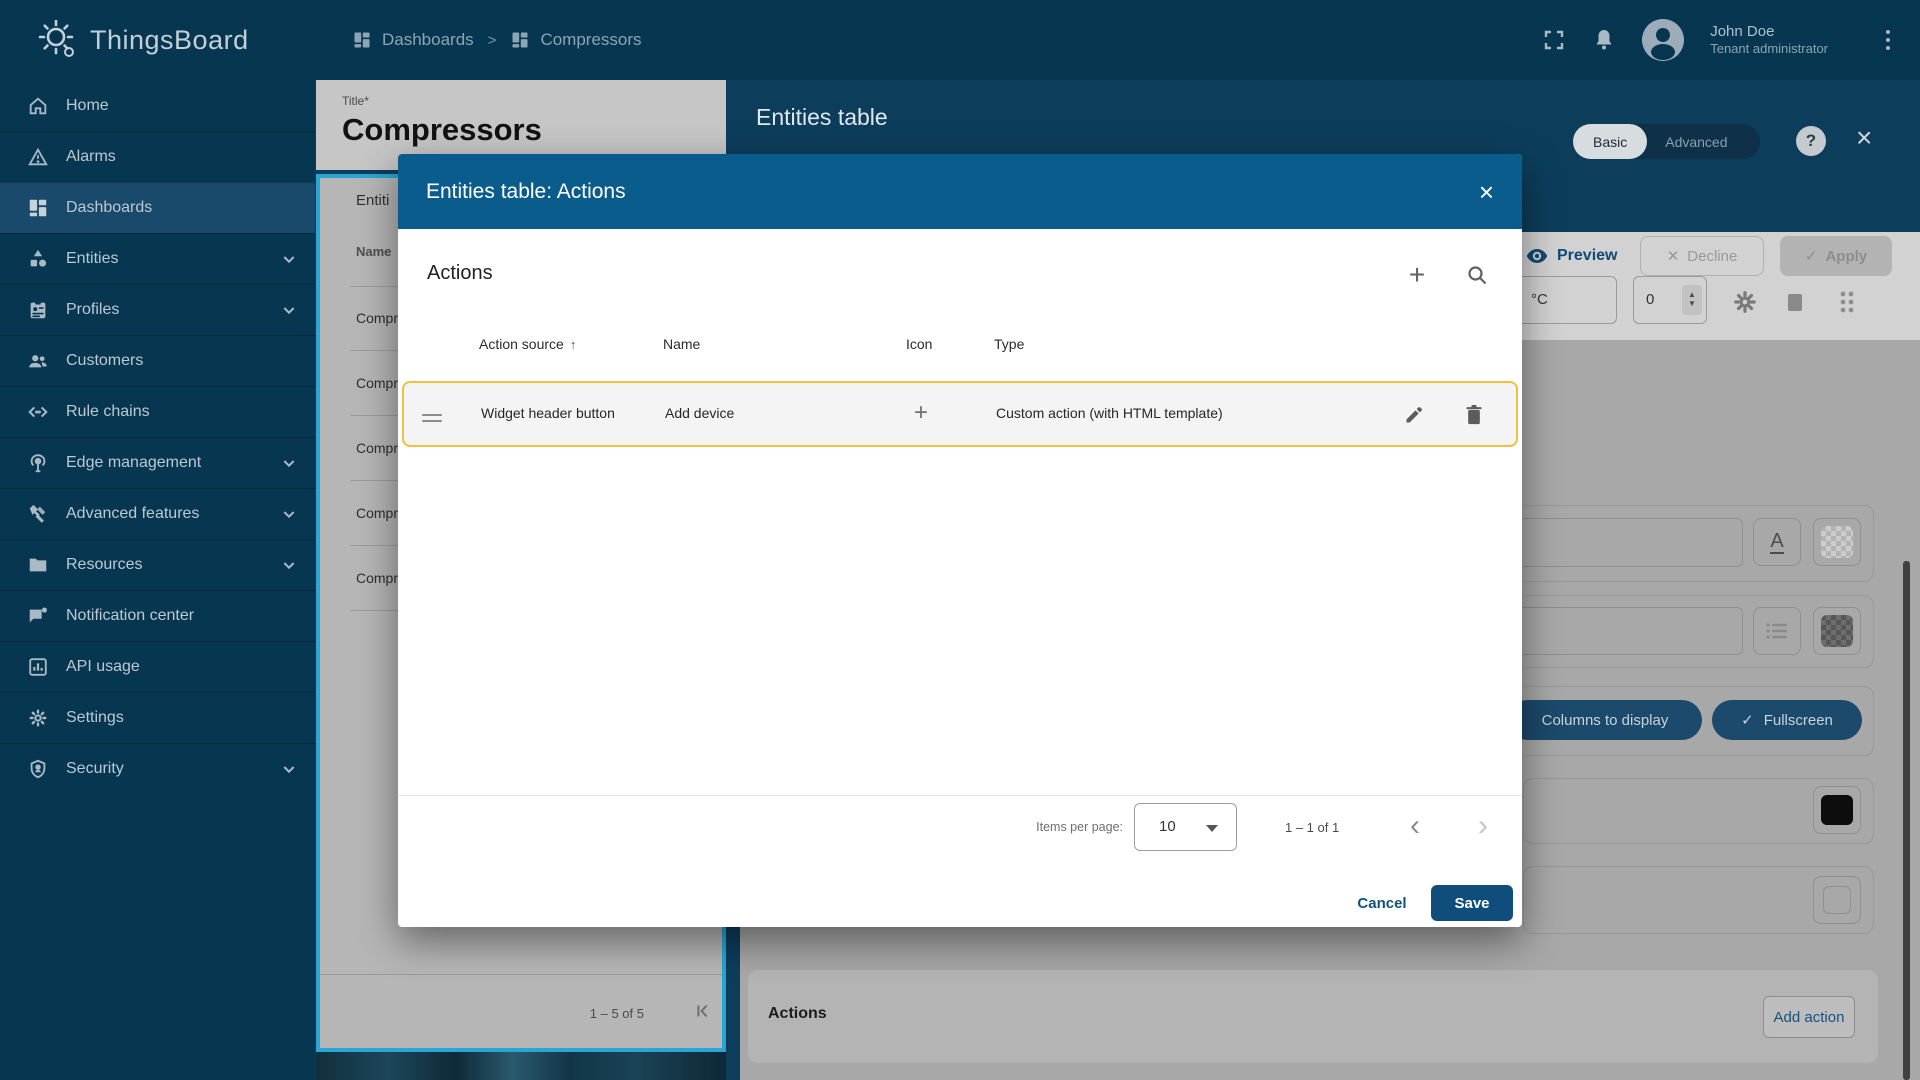 The width and height of the screenshot is (1920, 1080). Describe the element at coordinates (1747, 720) in the screenshot. I see `check-icon: ✓` at that location.